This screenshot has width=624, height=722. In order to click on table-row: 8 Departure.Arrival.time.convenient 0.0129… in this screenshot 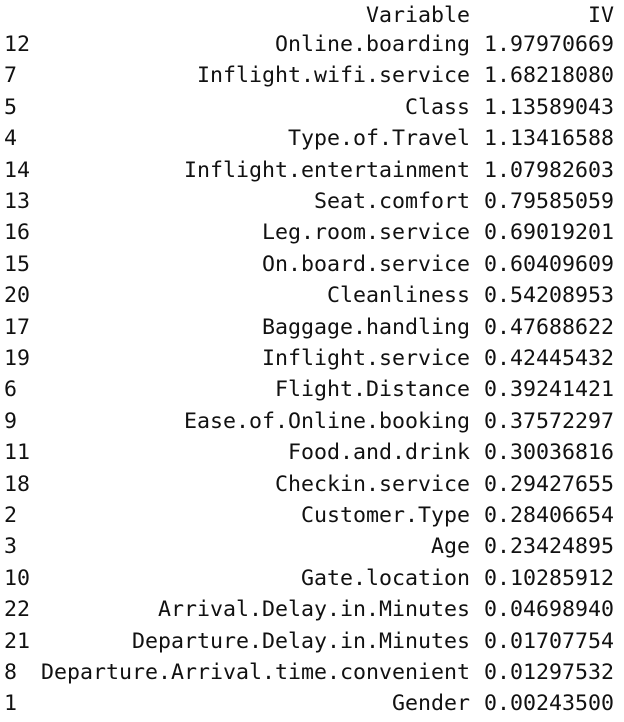, I will do `click(312, 672)`.